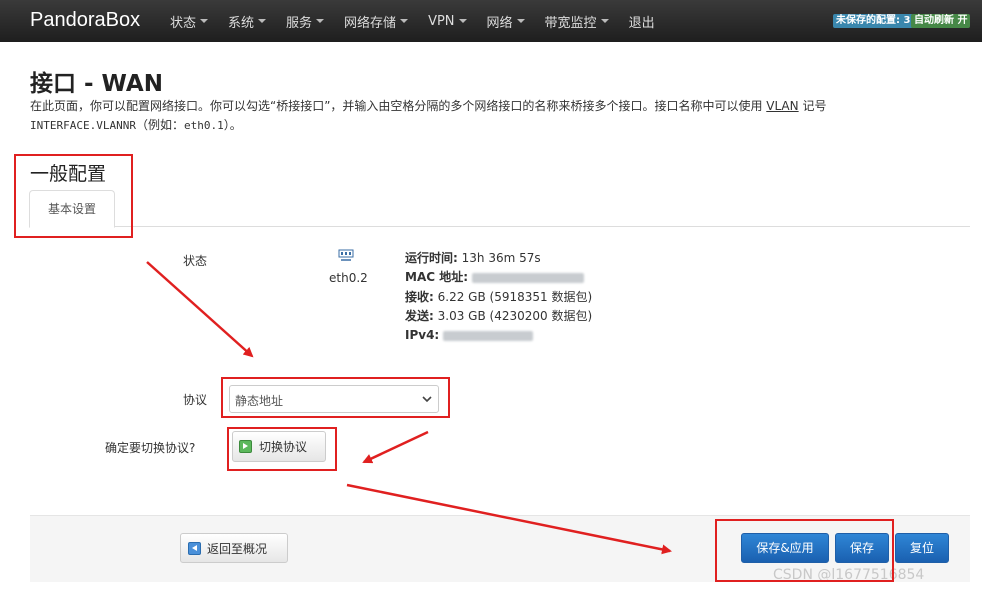  Describe the element at coordinates (334, 399) in the screenshot. I see `protocol-select: 静态地址` at that location.